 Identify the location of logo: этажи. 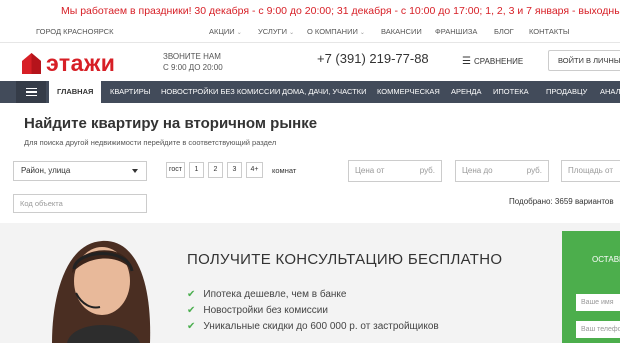
(68, 63).